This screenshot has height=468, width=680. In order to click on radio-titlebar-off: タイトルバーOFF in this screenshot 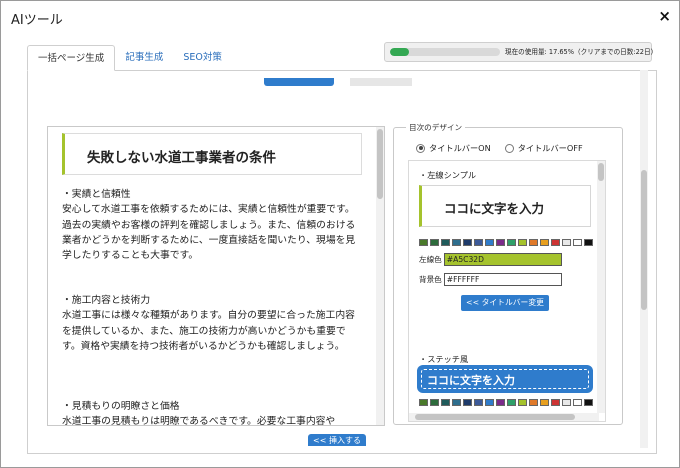, I will do `click(543, 148)`.